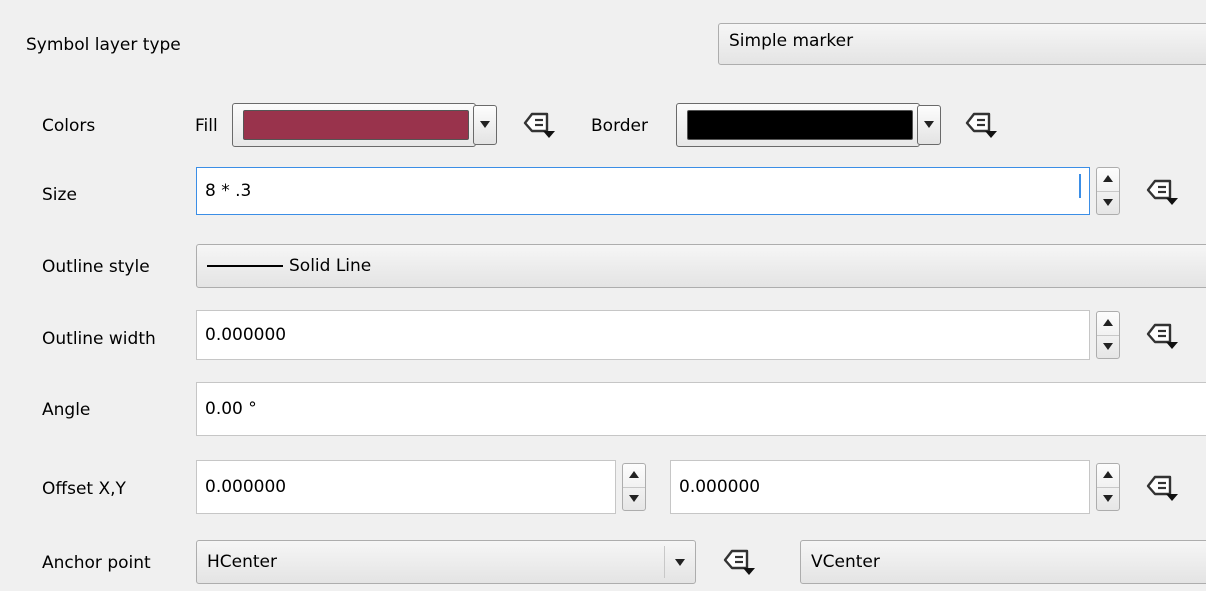  Describe the element at coordinates (206, 126) in the screenshot. I see `fill-label: Fill` at that location.